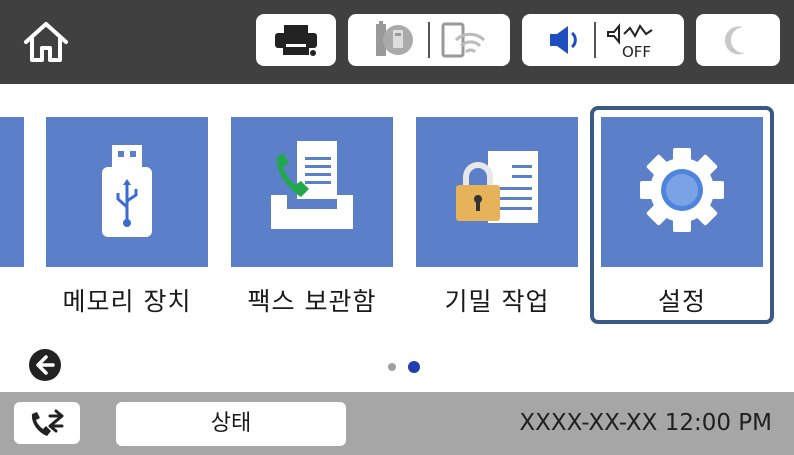  Describe the element at coordinates (12, 192) in the screenshot. I see `offscreen-tile` at that location.